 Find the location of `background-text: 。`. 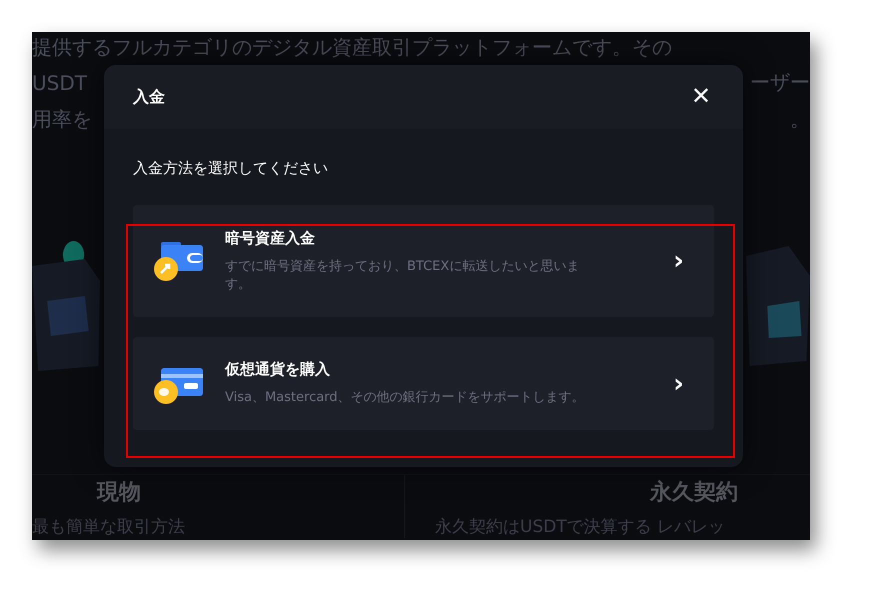

background-text: 。 is located at coordinates (800, 119).